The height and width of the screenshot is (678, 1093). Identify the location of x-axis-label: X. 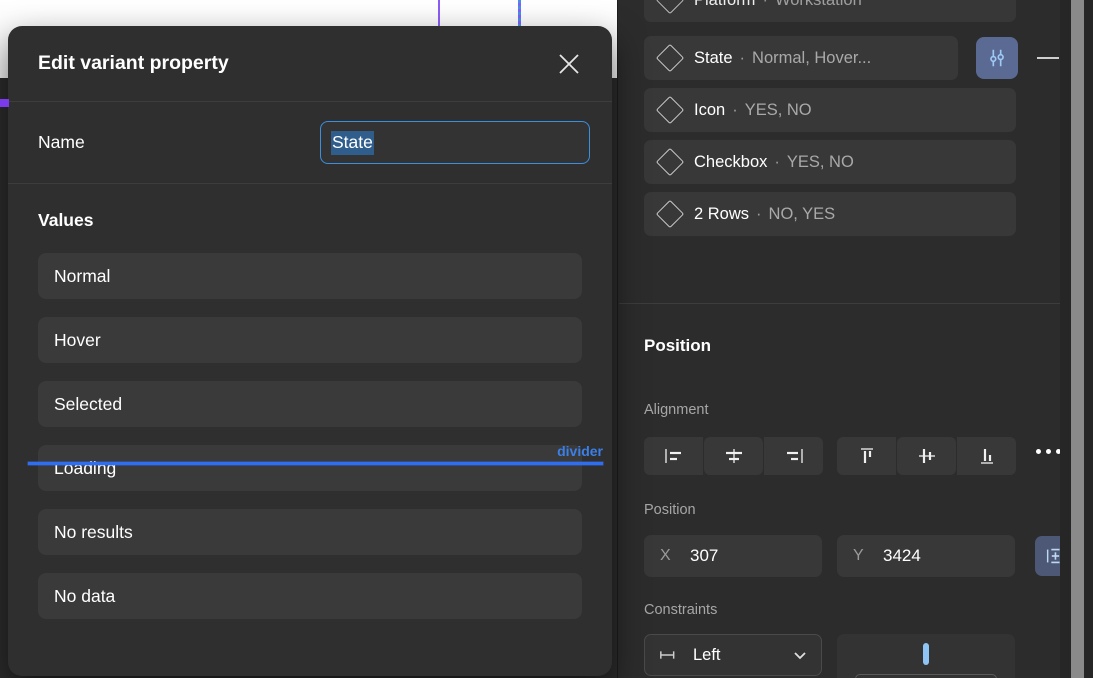
(665, 555).